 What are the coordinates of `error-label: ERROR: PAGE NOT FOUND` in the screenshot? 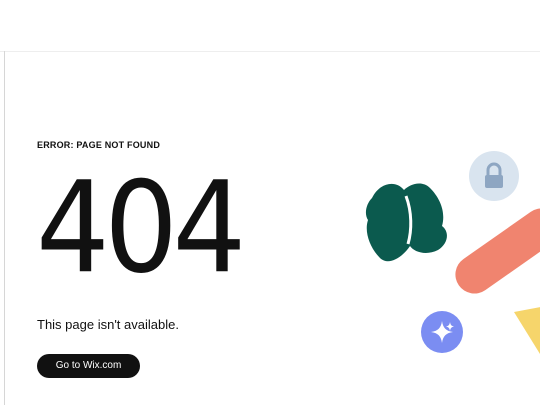 It's located at (99, 145).